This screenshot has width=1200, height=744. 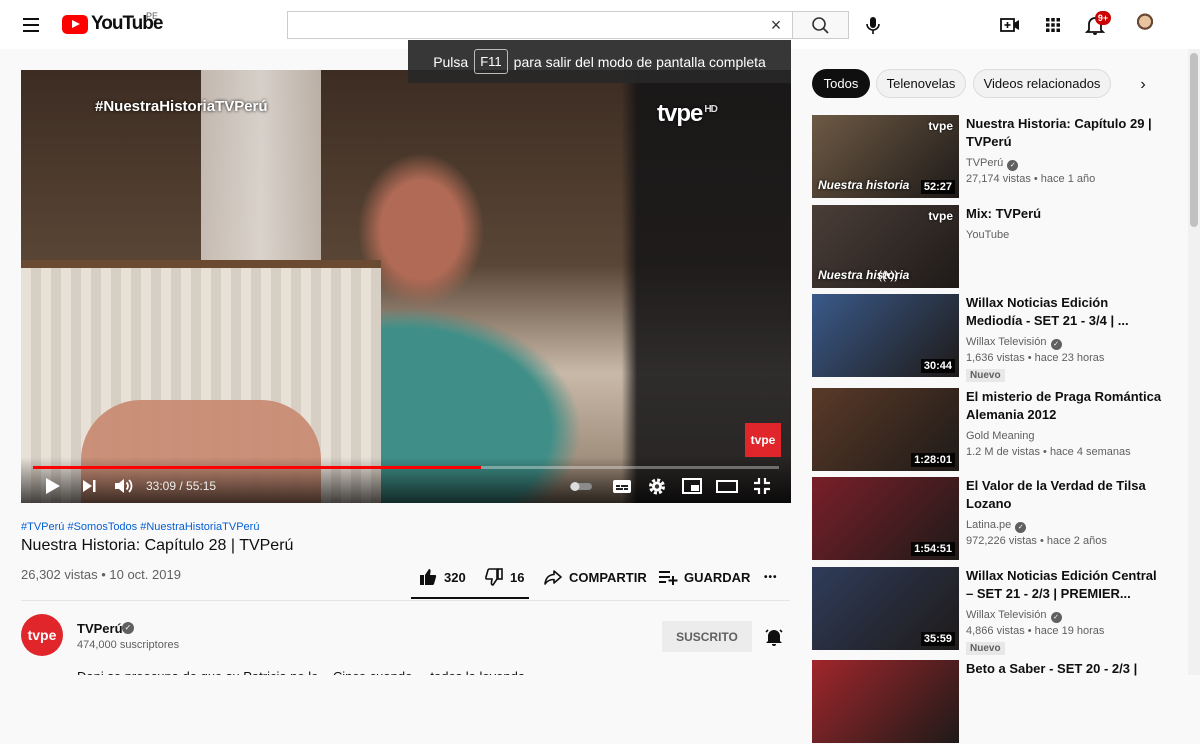 I want to click on autoplay-toggle, so click(x=581, y=486).